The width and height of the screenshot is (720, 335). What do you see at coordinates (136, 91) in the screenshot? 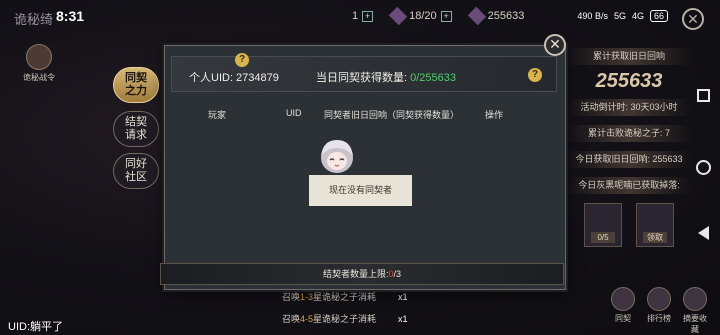
I see `tab-label: 之力` at bounding box center [136, 91].